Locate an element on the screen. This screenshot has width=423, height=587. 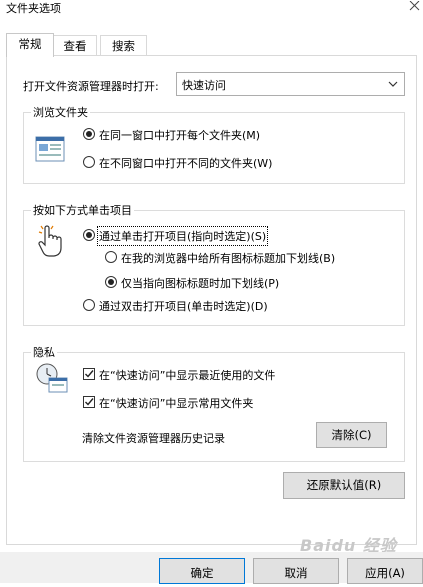
checkbox-recent-files is located at coordinates (89, 374).